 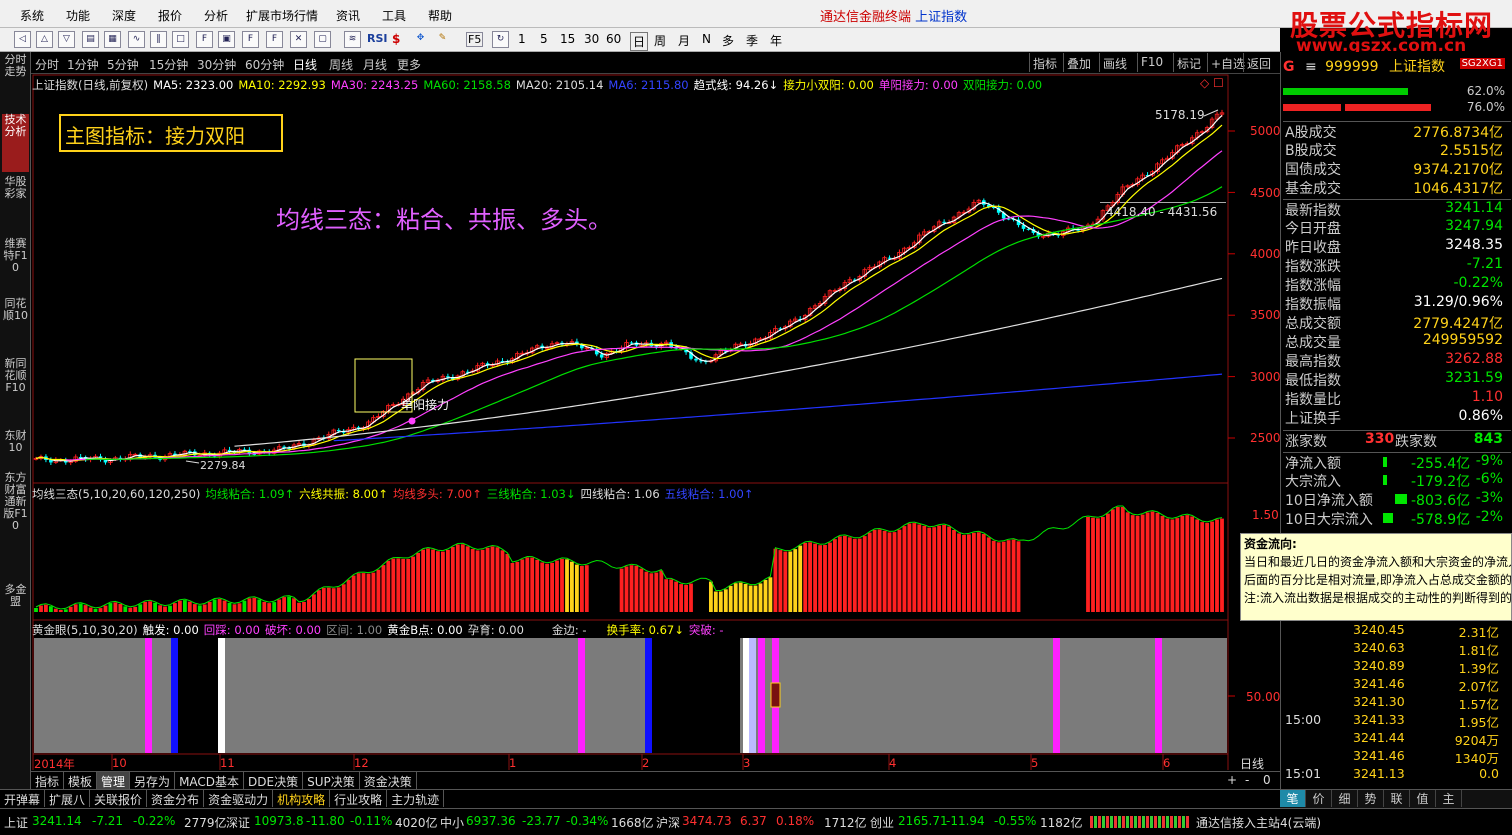 I want to click on menu-tools: 工具, so click(x=394, y=15).